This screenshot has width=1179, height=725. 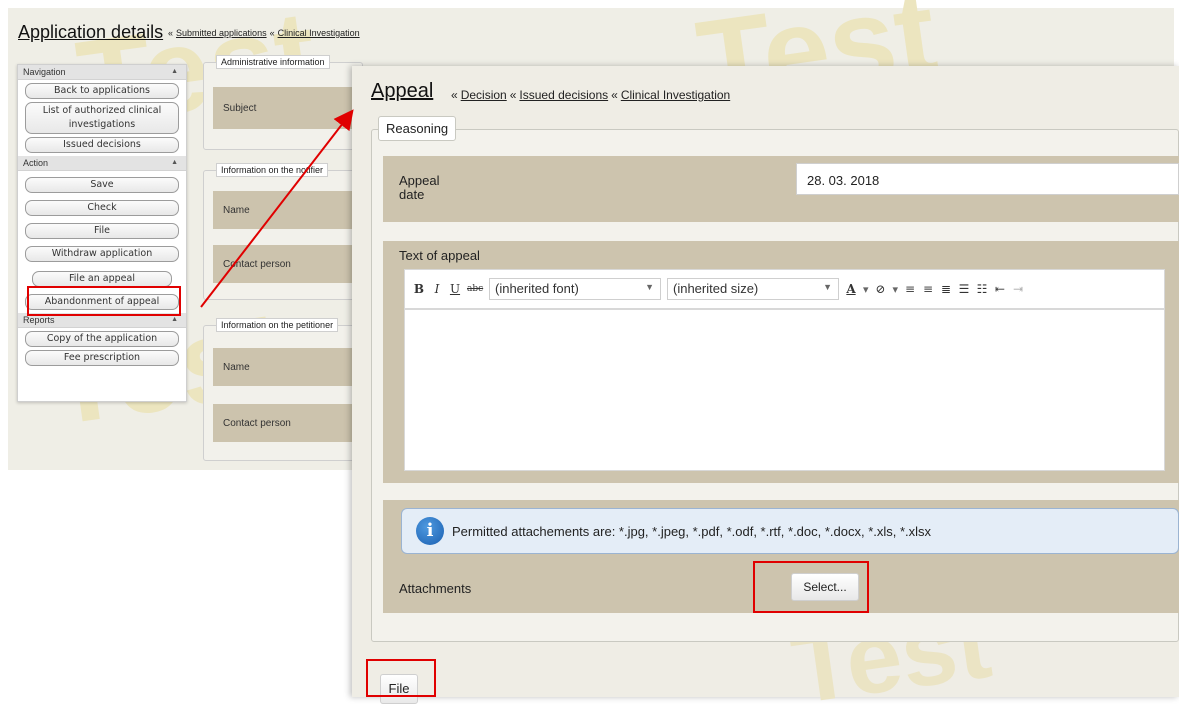 I want to click on highlight-color-icon: ⊘, so click(x=881, y=289).